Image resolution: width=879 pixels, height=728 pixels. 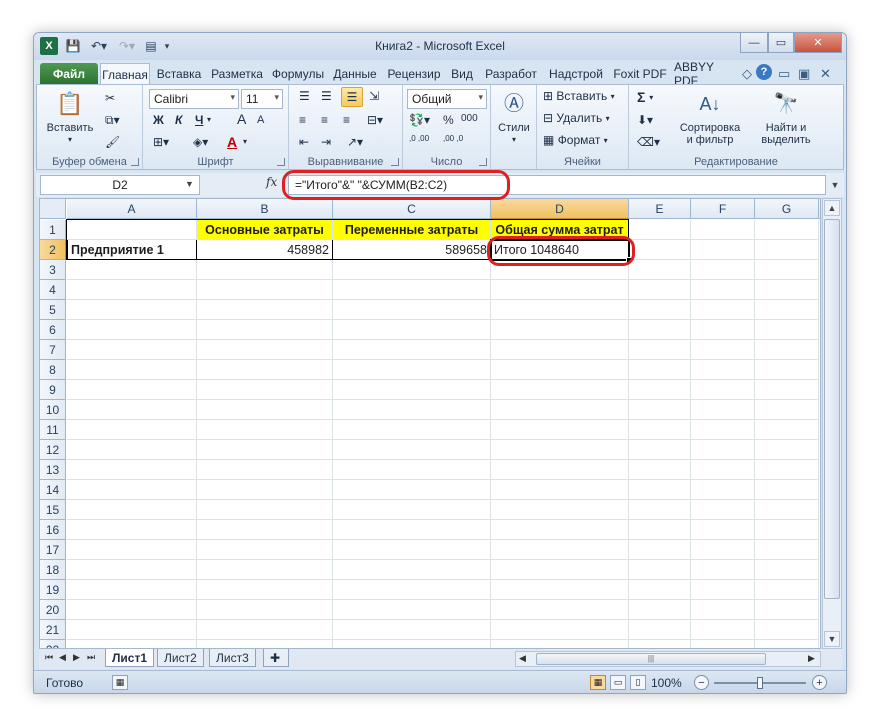 I want to click on borders-icon: ⊞▾, so click(x=161, y=142).